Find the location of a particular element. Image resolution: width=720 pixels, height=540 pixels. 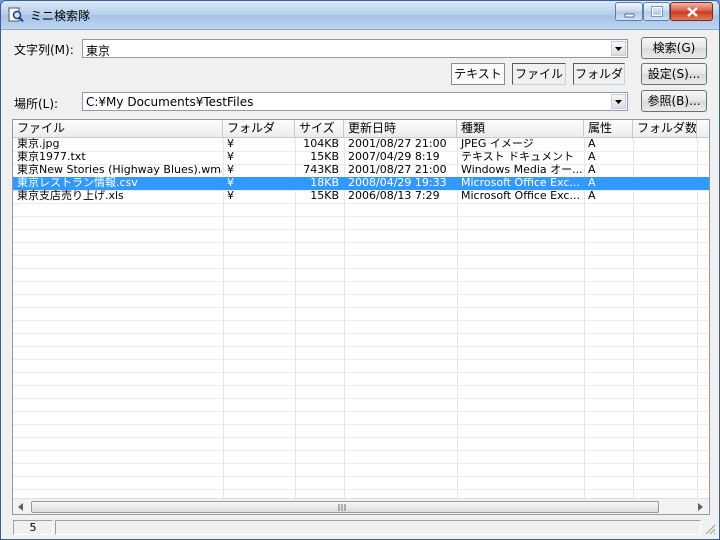

toggle-file: ファイル is located at coordinates (539, 74).